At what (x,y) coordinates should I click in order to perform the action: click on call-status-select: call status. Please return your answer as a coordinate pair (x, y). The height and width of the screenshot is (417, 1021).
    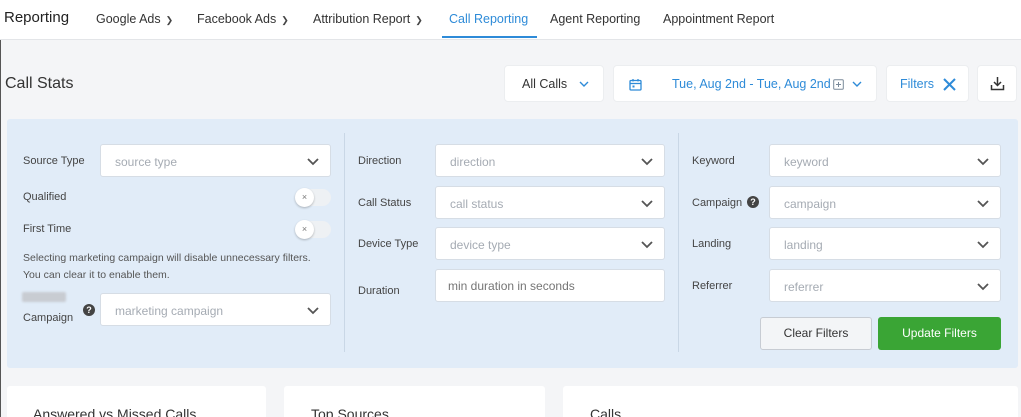
    Looking at the image, I should click on (550, 202).